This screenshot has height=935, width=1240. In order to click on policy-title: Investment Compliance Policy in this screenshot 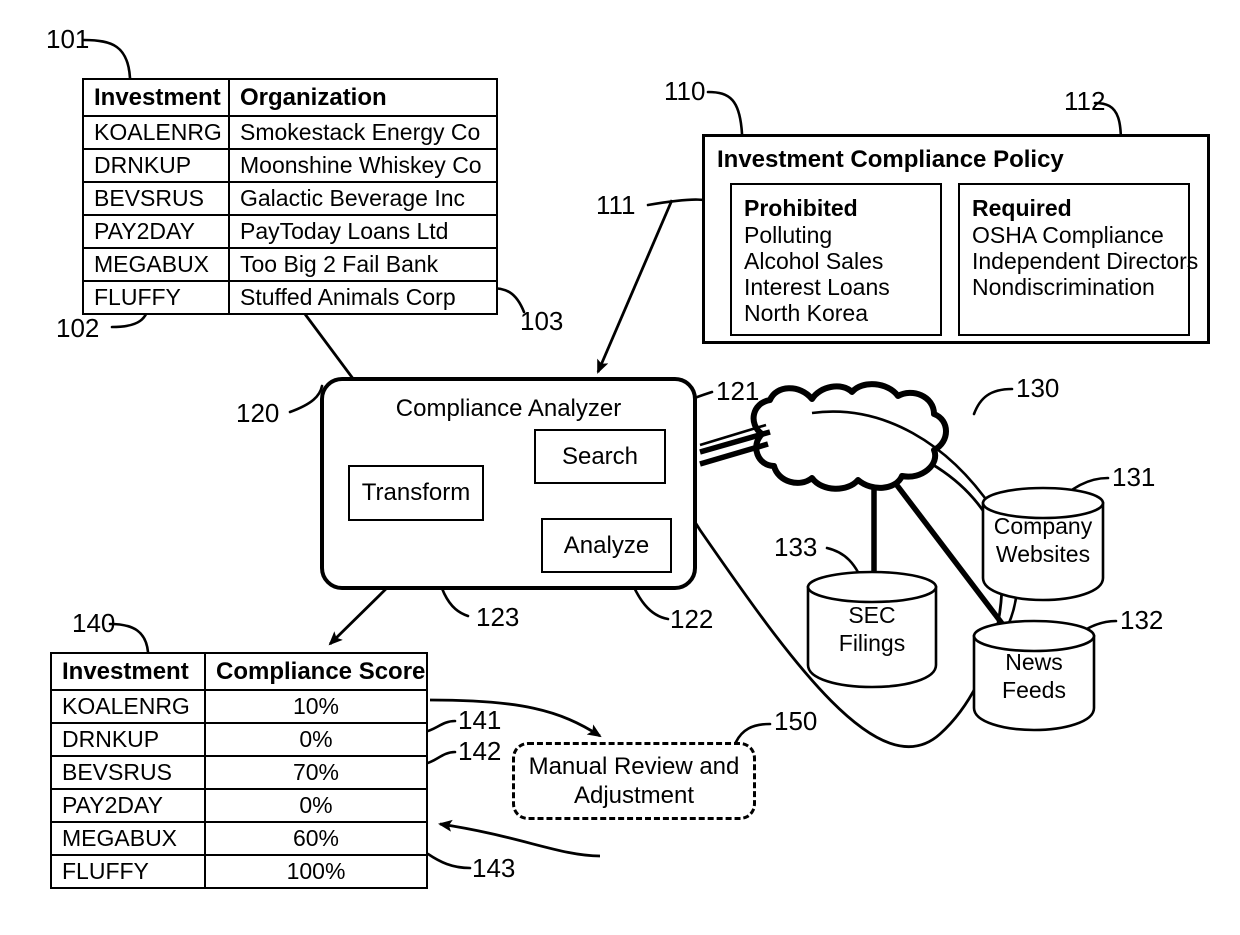, I will do `click(890, 159)`.